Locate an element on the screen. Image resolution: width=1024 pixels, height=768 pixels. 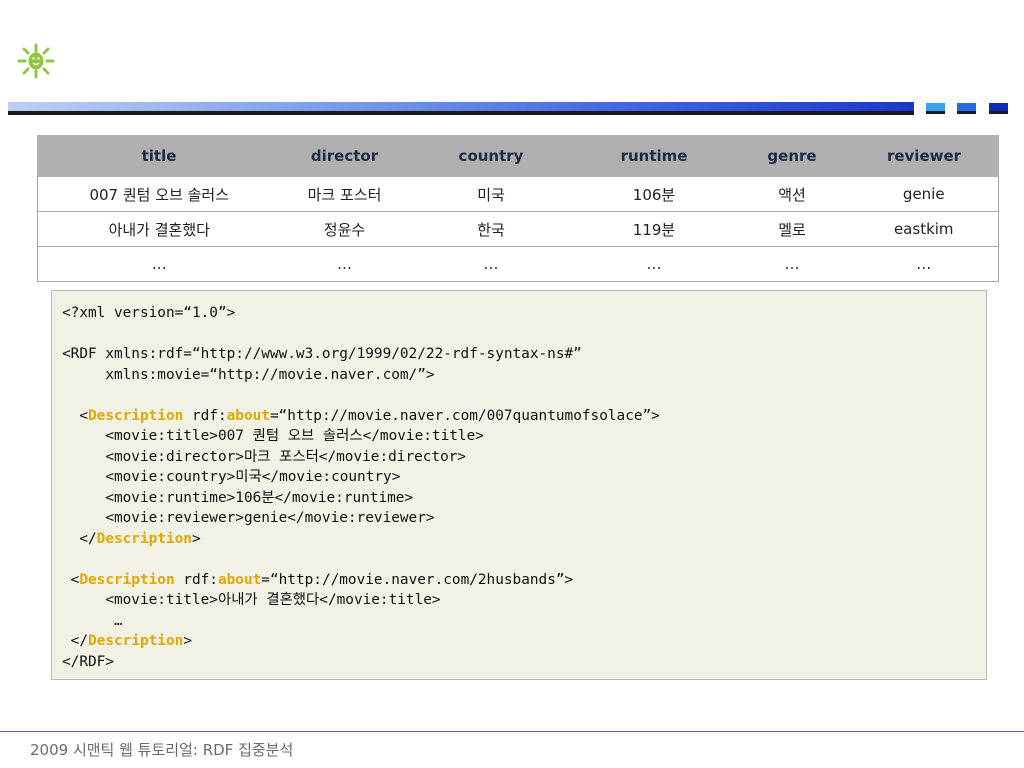
table-cell: genie is located at coordinates (924, 194).